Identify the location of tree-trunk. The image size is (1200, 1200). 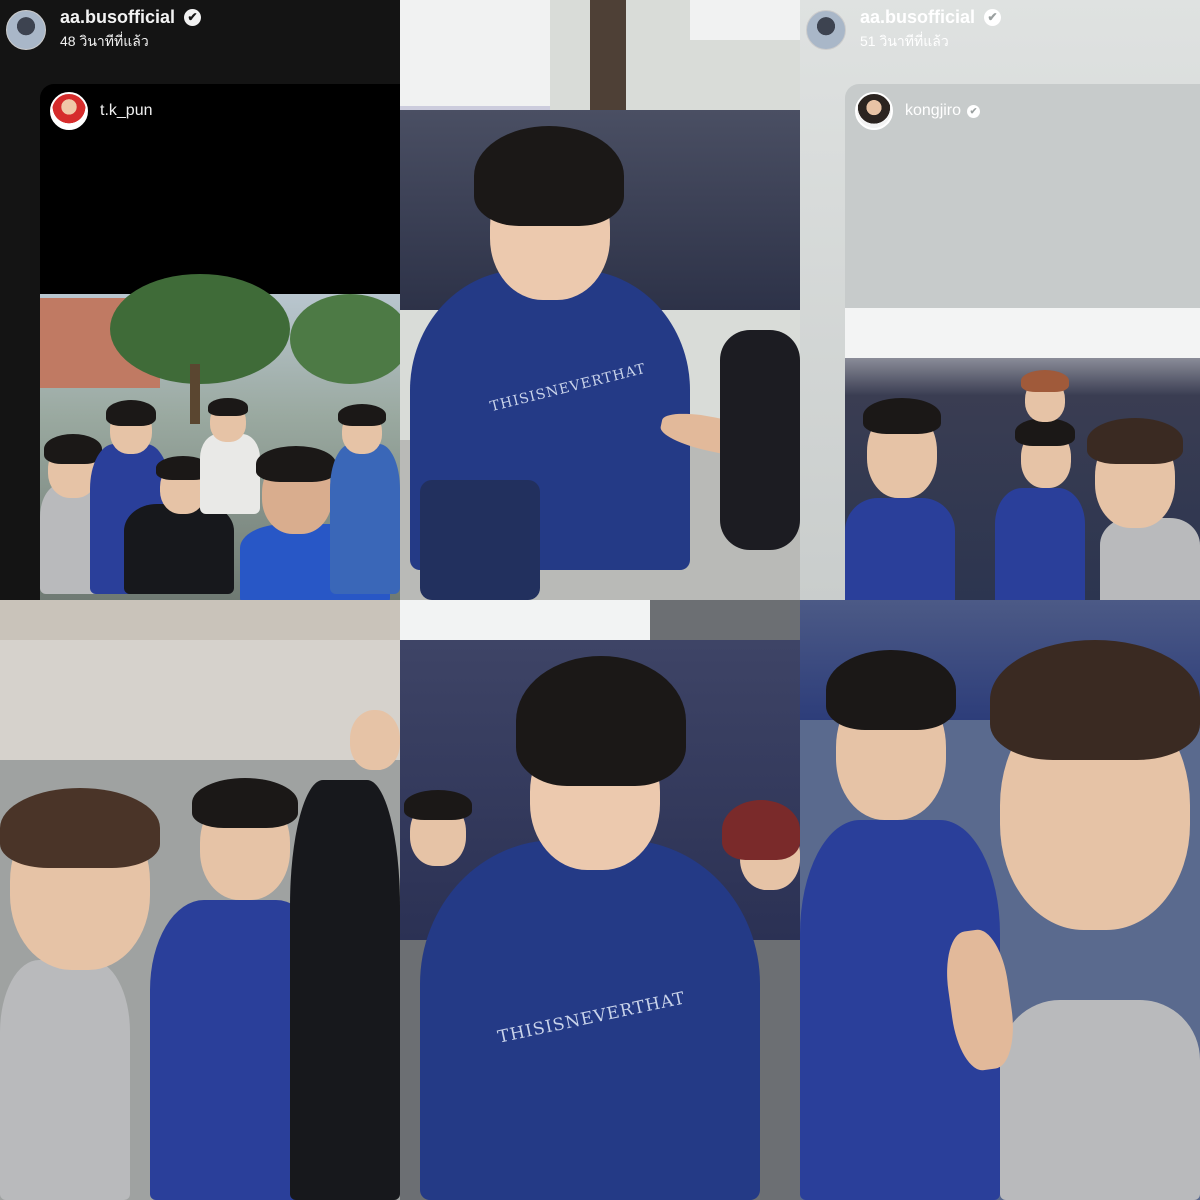
(195, 394).